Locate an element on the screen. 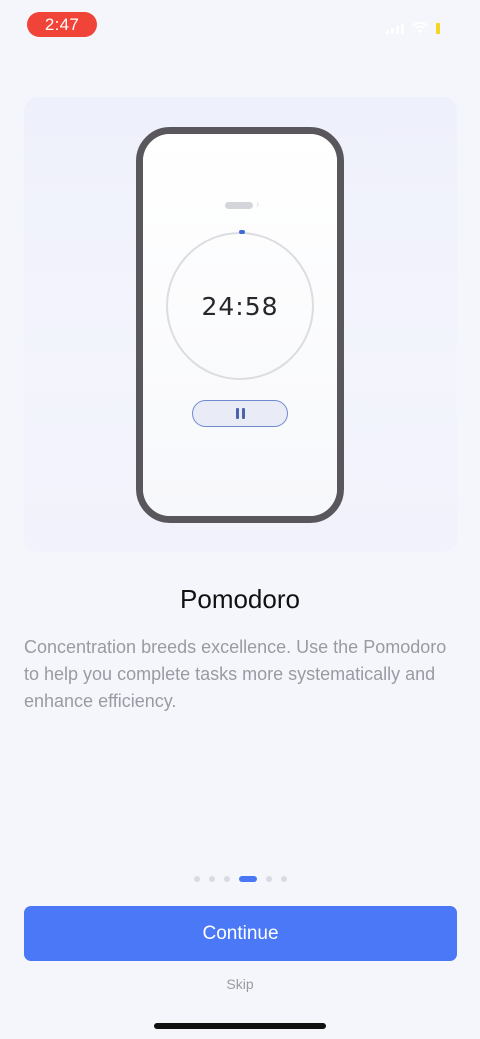 The width and height of the screenshot is (480, 1039). page-title: Pomodoro is located at coordinates (240, 599).